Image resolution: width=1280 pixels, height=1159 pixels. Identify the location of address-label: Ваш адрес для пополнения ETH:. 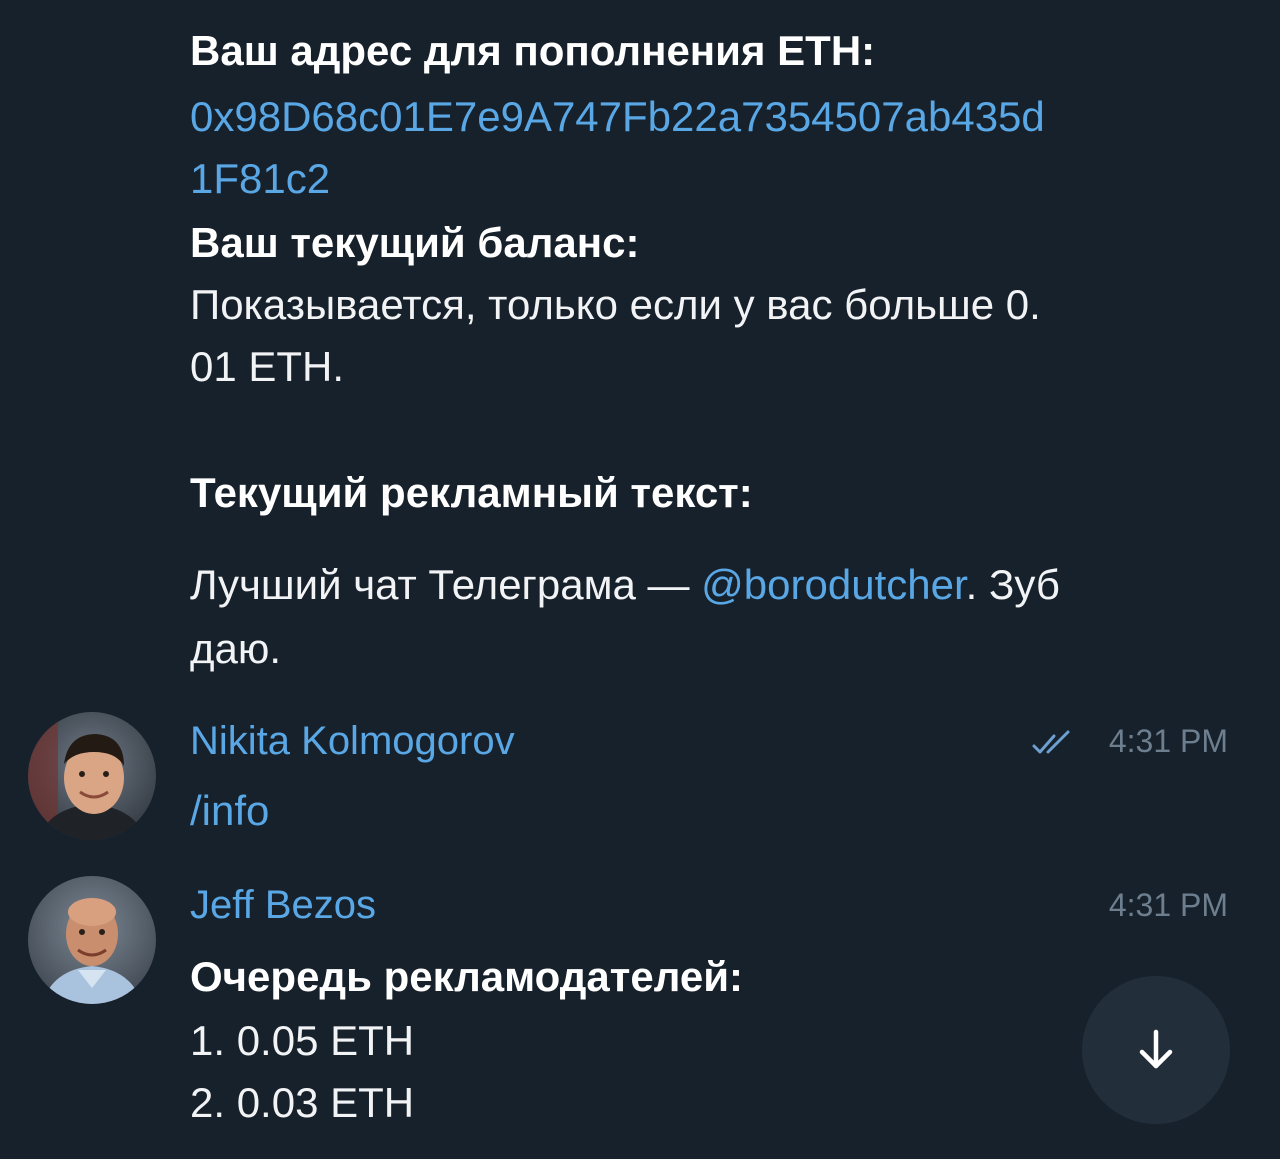
(533, 50).